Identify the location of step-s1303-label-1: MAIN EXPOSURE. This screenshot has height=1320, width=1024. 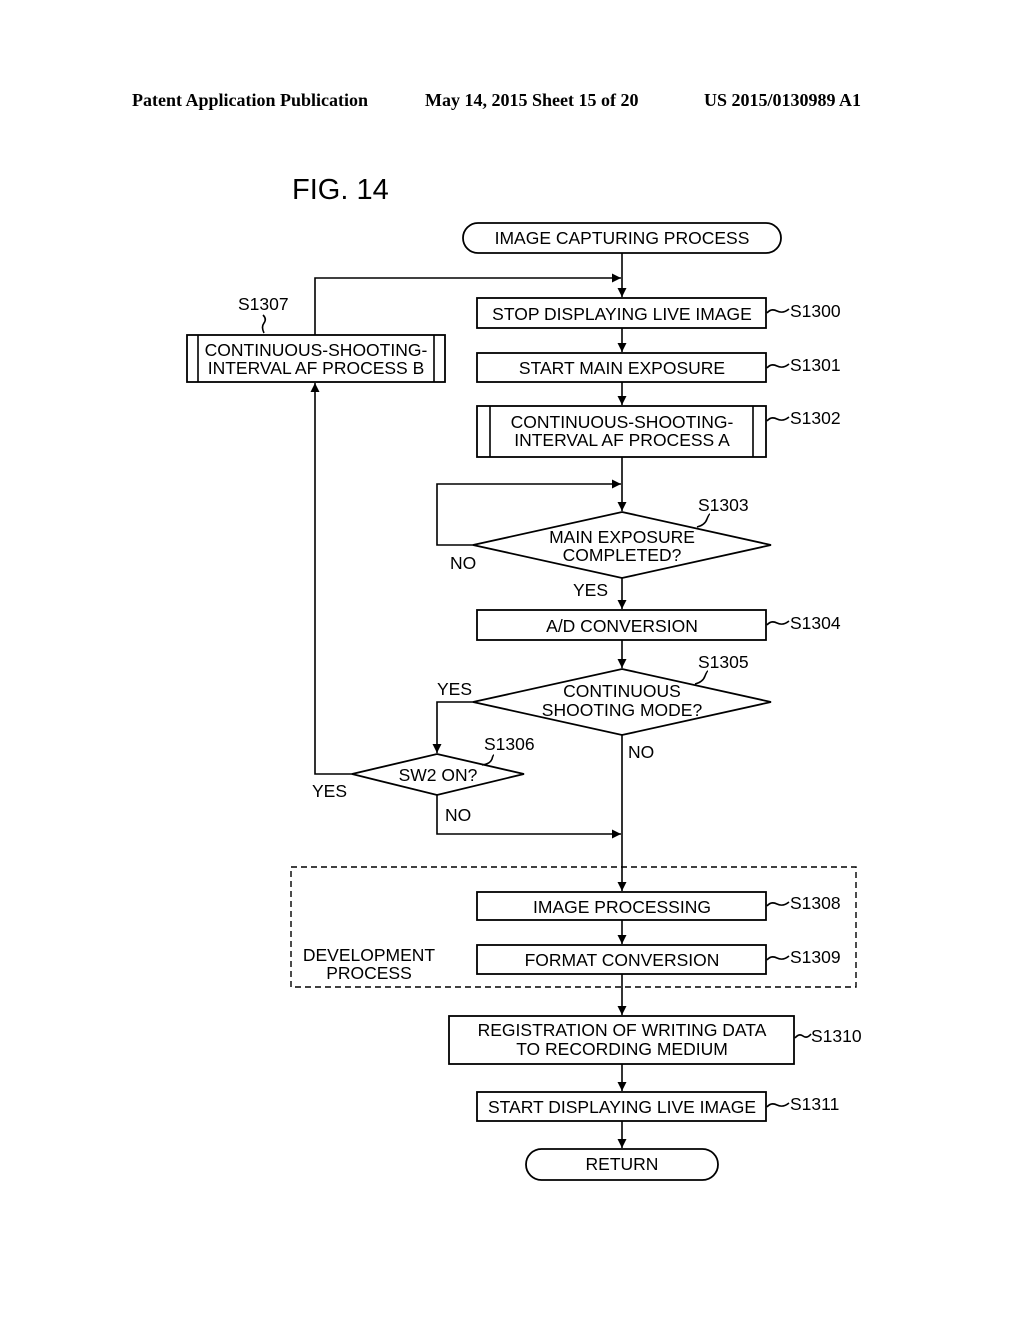
(622, 537).